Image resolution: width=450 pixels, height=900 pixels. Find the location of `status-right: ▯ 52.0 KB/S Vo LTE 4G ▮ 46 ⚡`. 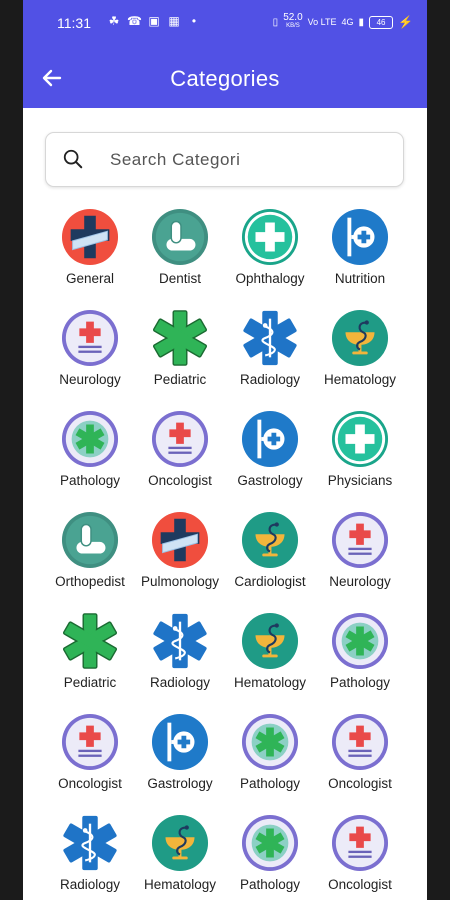

status-right: ▯ 52.0 KB/S Vo LTE 4G ▮ 46 ⚡ is located at coordinates (343, 22).